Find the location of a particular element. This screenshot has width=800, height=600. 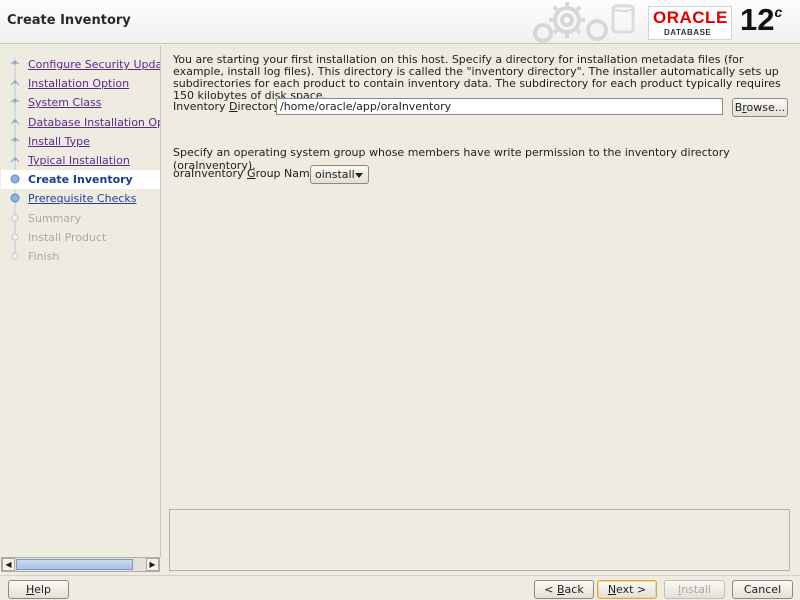

step-create-inventory: Create Inventory is located at coordinates (80, 180).